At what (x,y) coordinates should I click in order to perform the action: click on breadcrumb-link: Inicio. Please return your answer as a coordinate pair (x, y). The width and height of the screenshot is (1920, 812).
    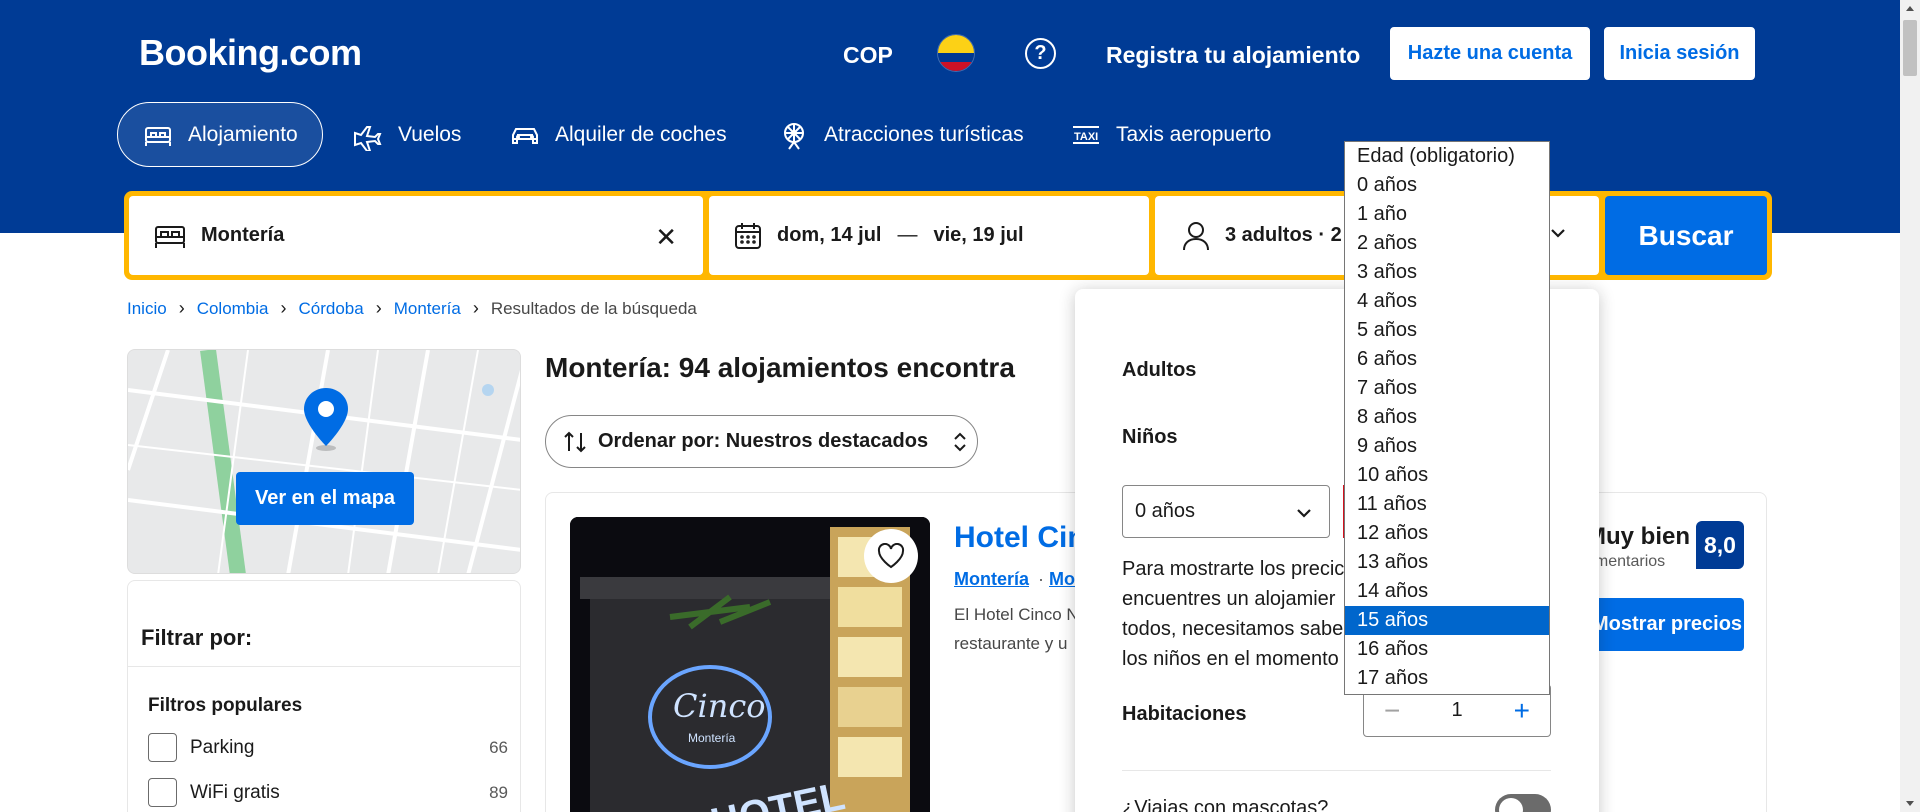
    Looking at the image, I should click on (147, 309).